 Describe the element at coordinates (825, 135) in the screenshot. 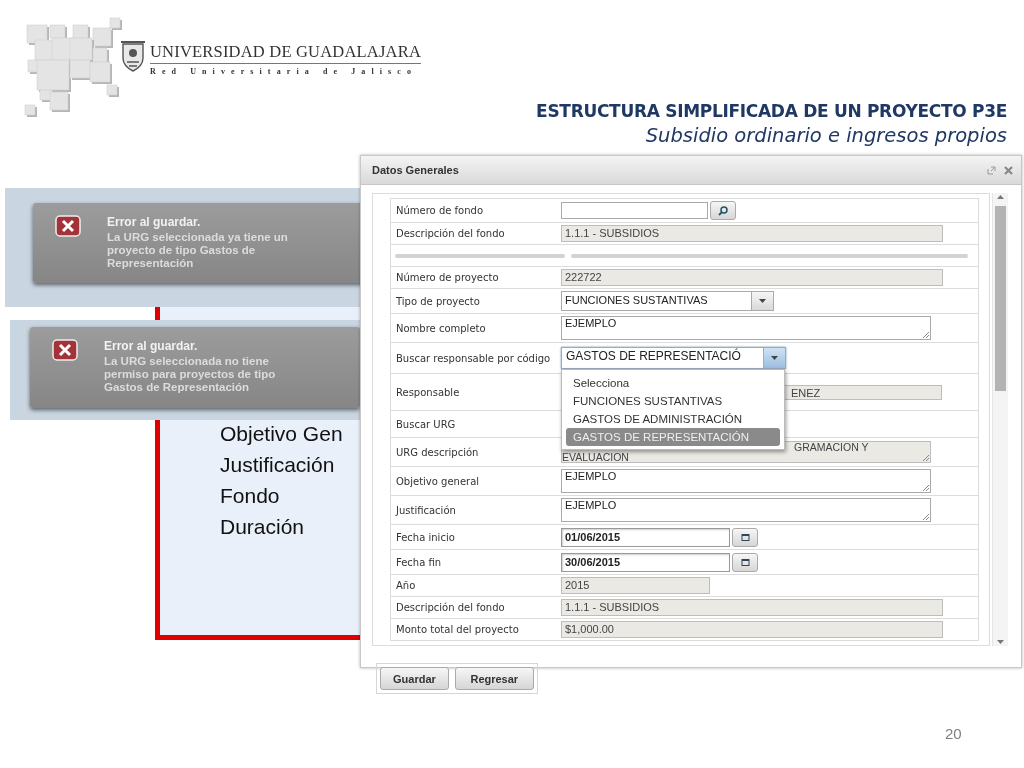

I see `slide-subtitle: Subsidio ordinario e ingresos propios` at that location.